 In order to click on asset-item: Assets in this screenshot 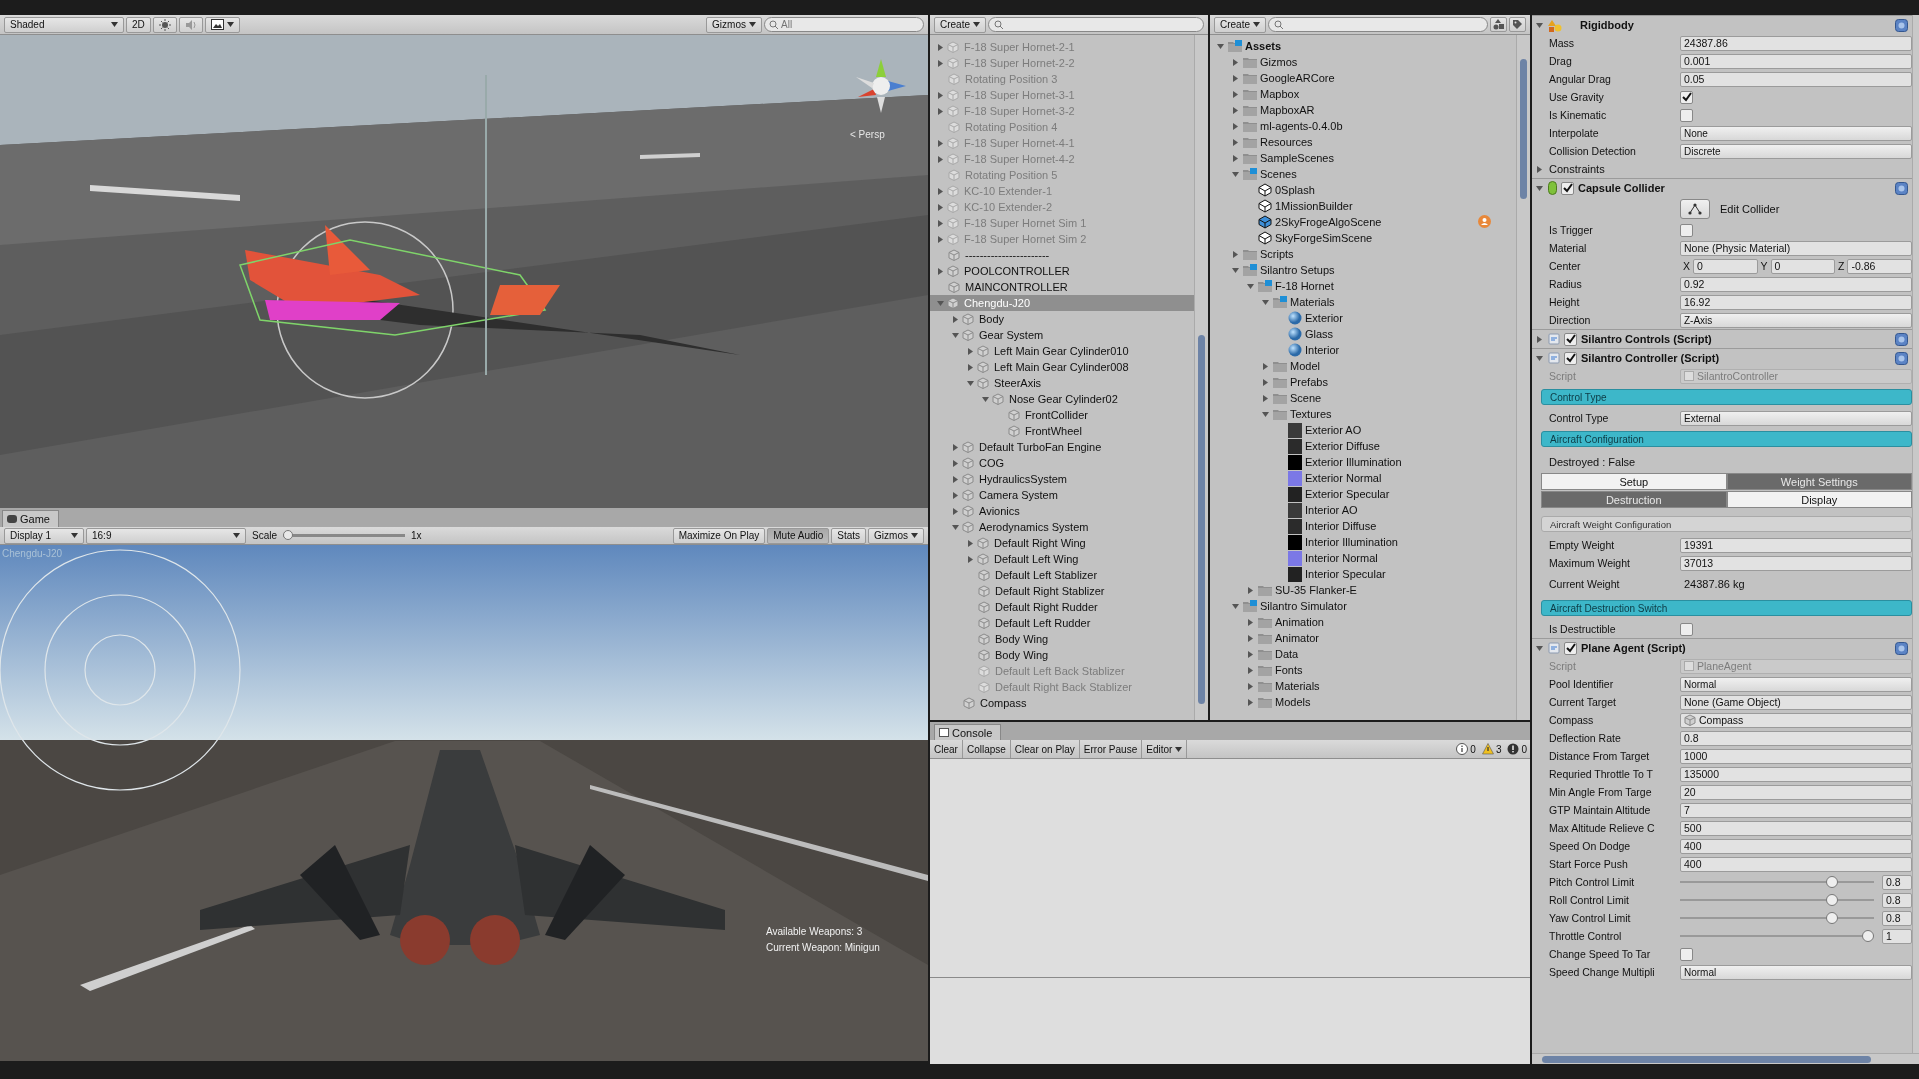, I will do `click(1363, 46)`.